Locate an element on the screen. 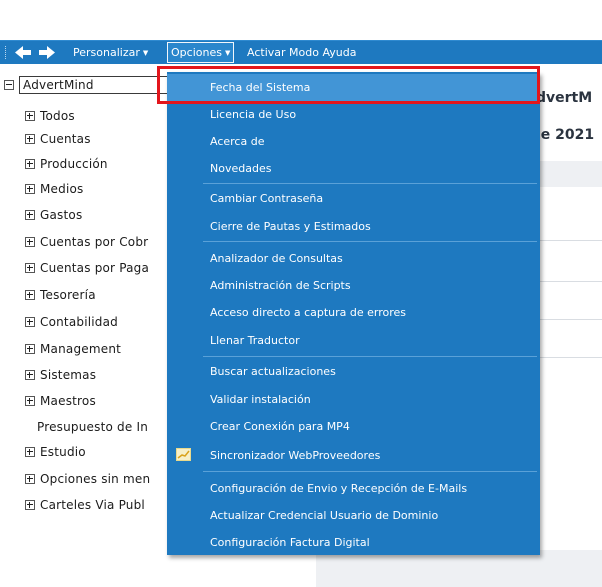 The width and height of the screenshot is (602, 587). tree-item-label: Todos is located at coordinates (57, 116).